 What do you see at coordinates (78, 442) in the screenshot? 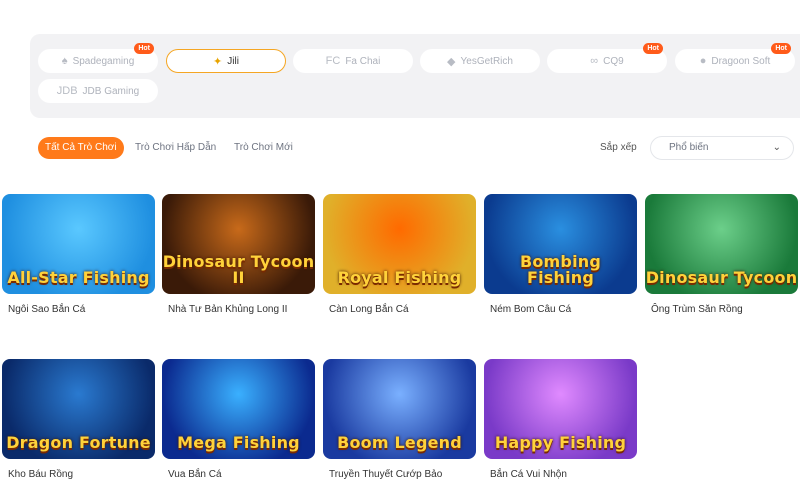
I see `game-logo-text: Dragon Fortune` at bounding box center [78, 442].